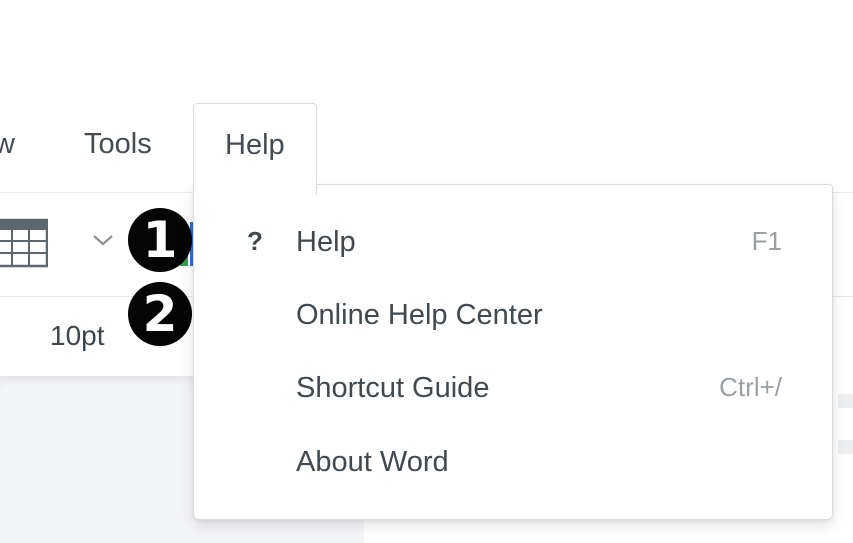  What do you see at coordinates (513, 242) in the screenshot?
I see `menu-item-help: ? Help F1` at bounding box center [513, 242].